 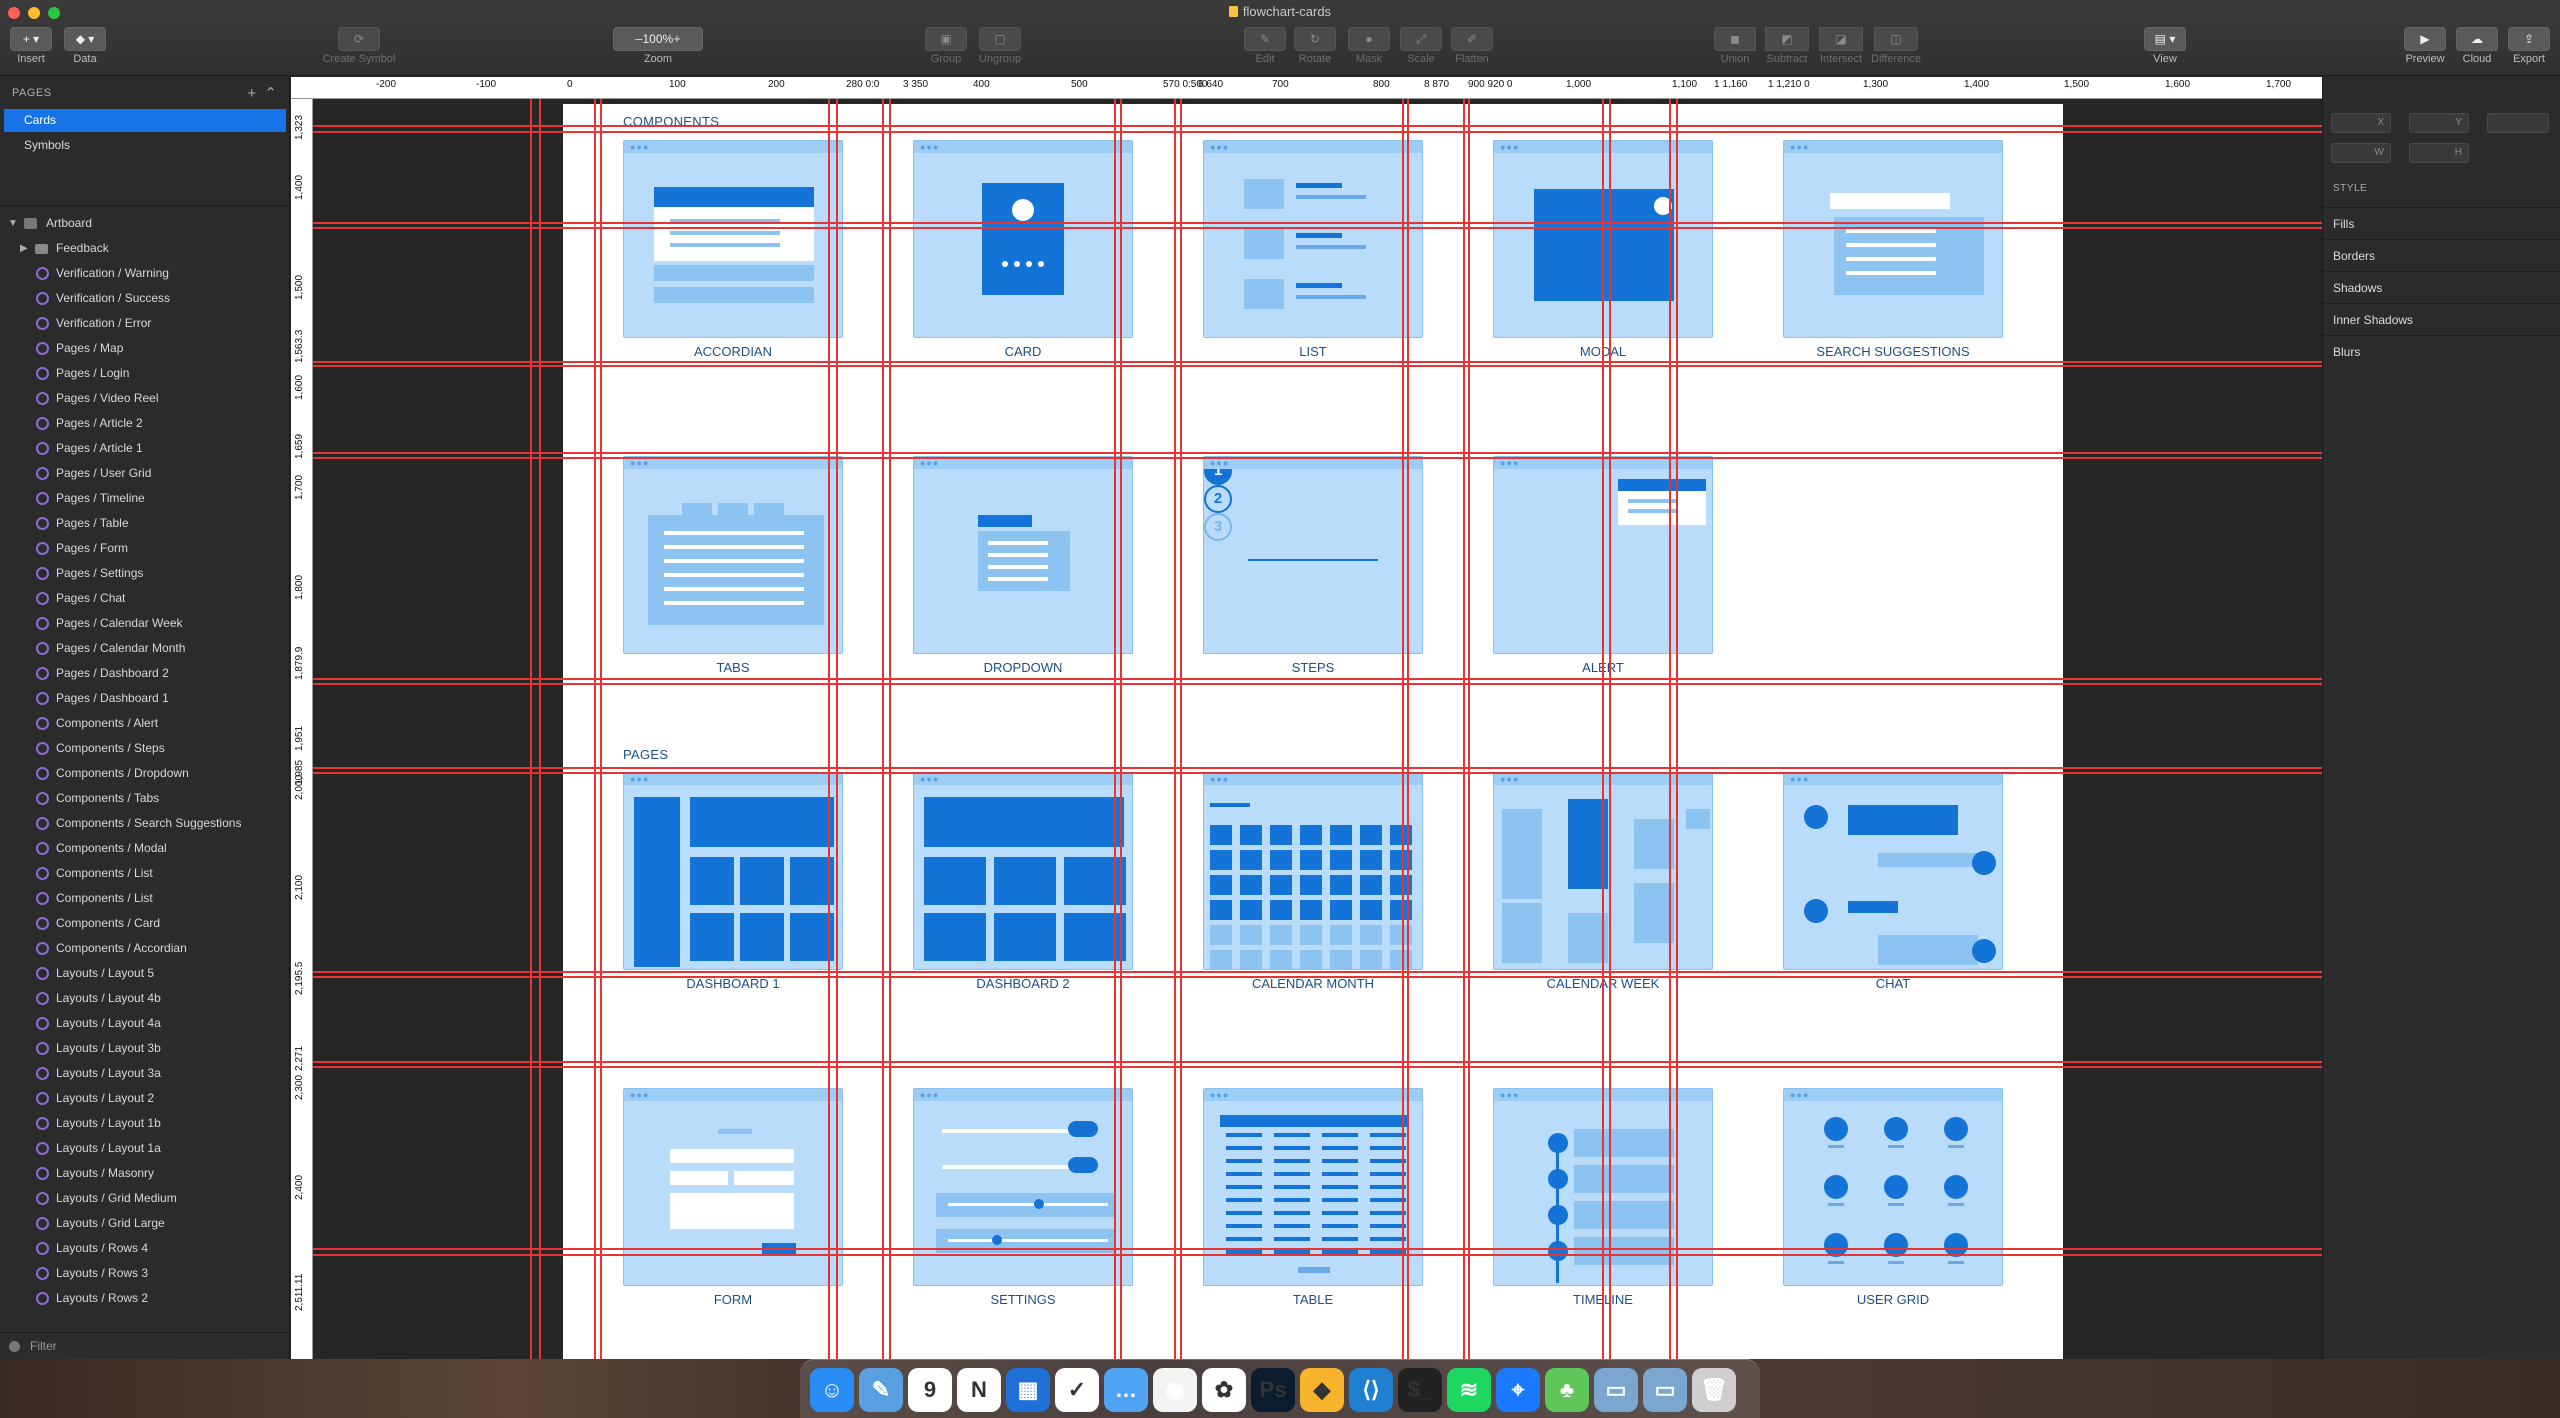 I want to click on layer-item: Layouts / Layout 3a, so click(x=144, y=1073).